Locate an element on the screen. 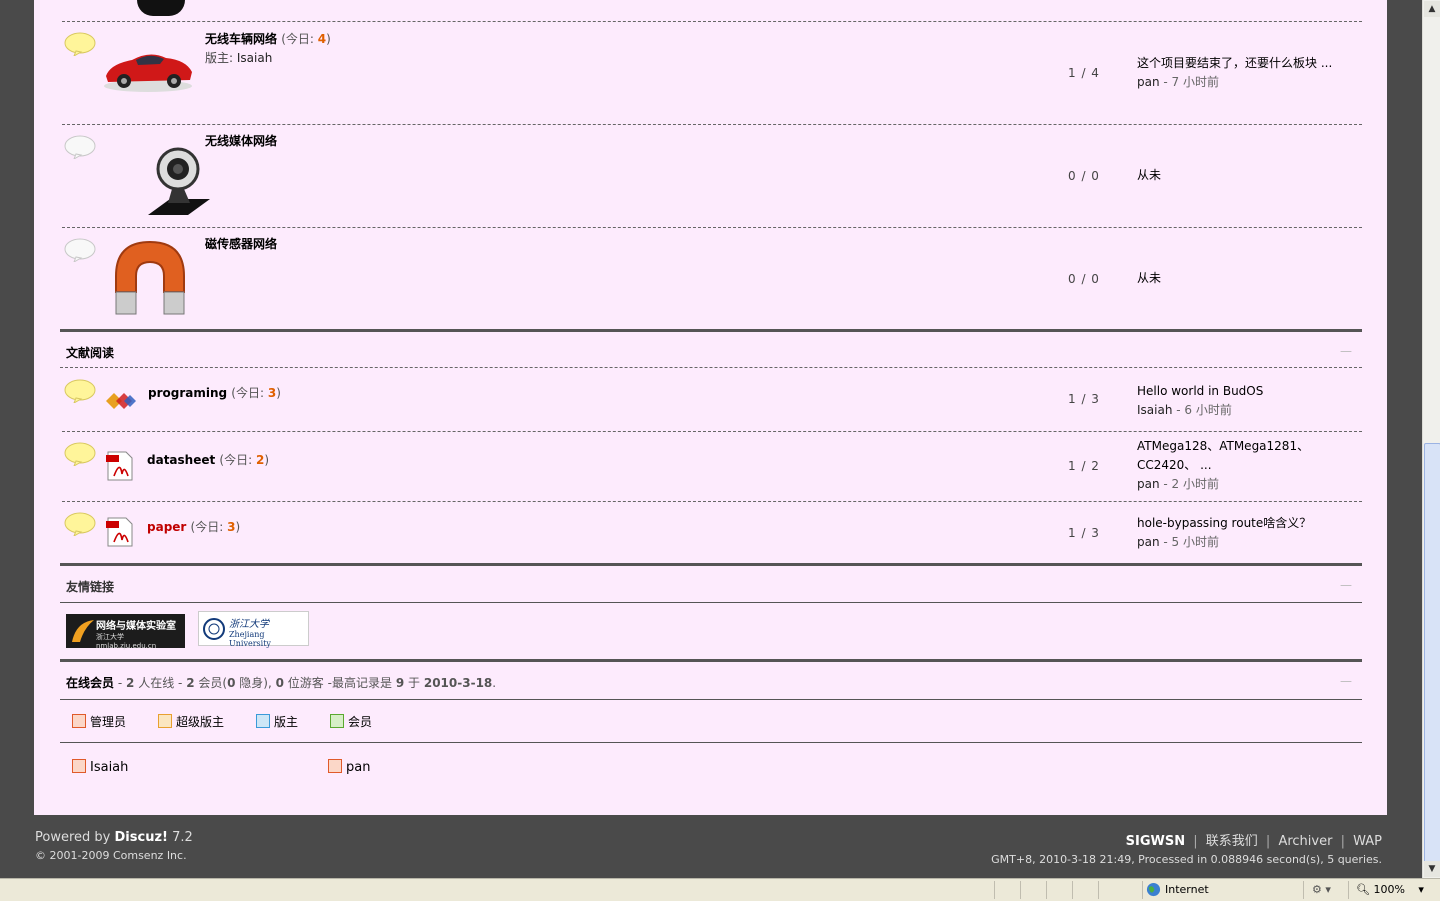 Image resolution: width=1440 pixels, height=901 pixels. webcam-icon is located at coordinates (179, 181).